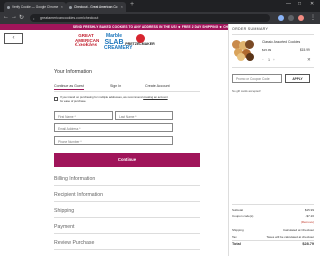 The width and height of the screenshot is (320, 256). I want to click on quantity-decrease-button: −, so click(263, 60).